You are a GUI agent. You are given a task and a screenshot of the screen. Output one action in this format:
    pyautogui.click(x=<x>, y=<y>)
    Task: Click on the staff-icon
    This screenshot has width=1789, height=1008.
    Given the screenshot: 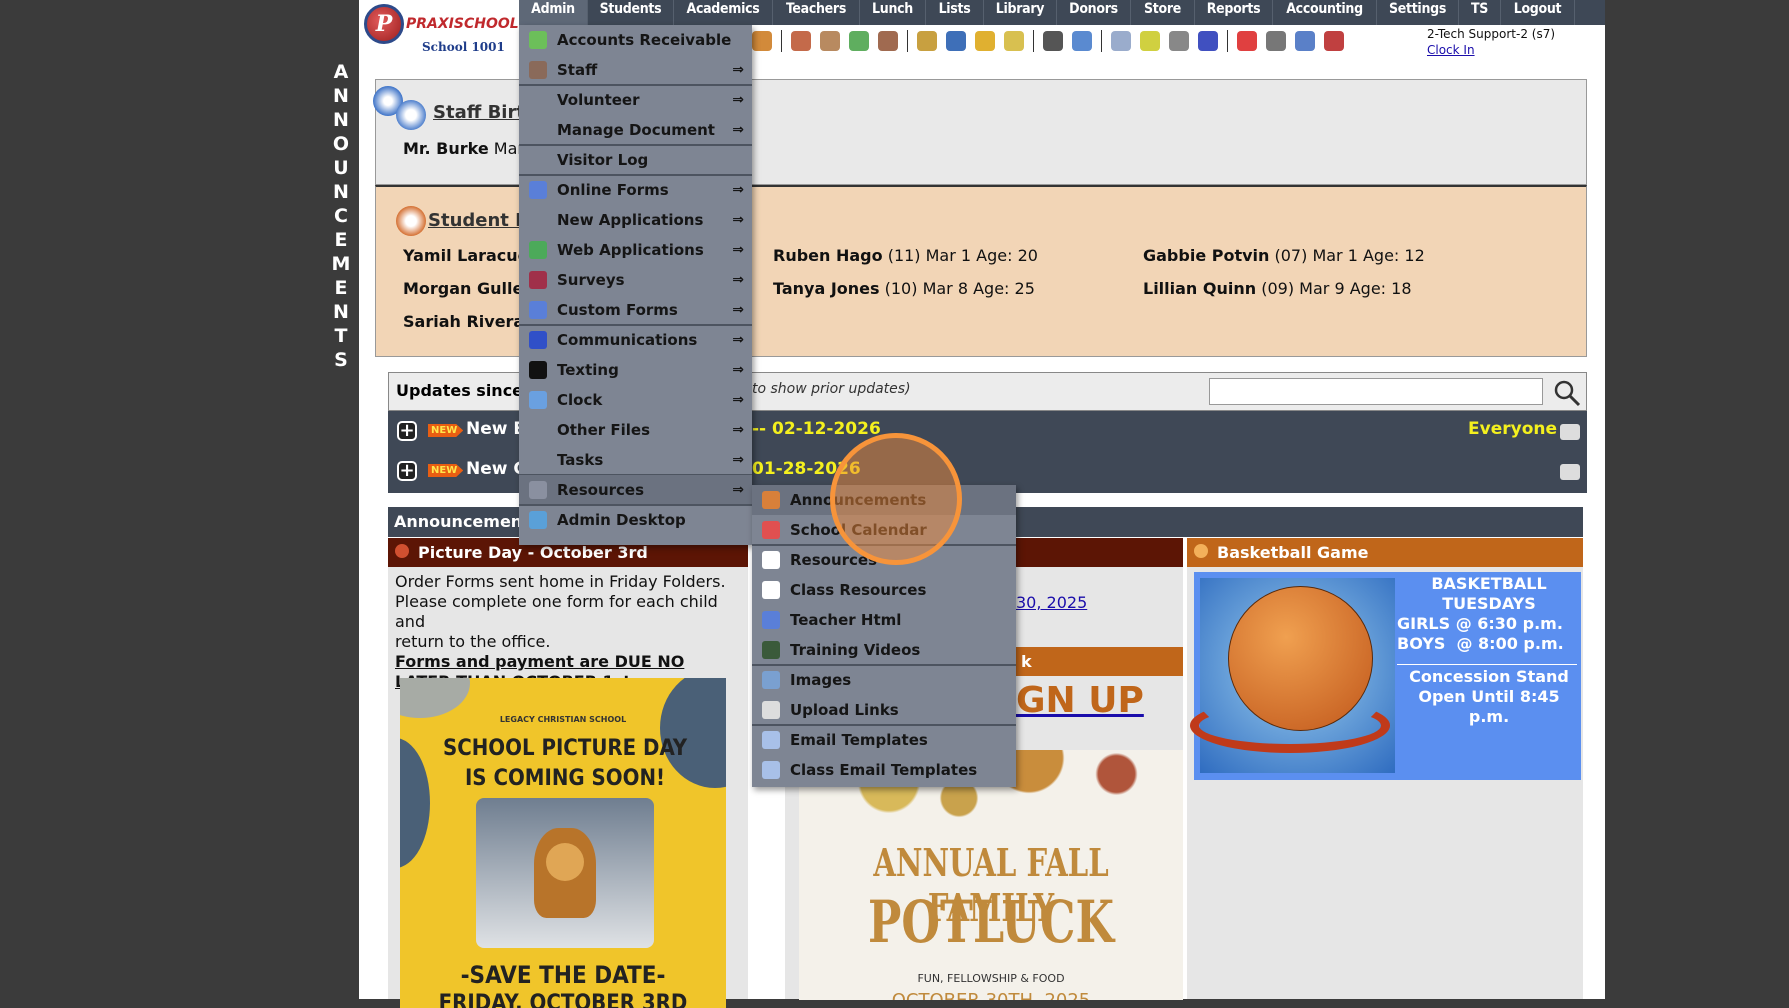 What is the action you would take?
    pyautogui.click(x=830, y=41)
    